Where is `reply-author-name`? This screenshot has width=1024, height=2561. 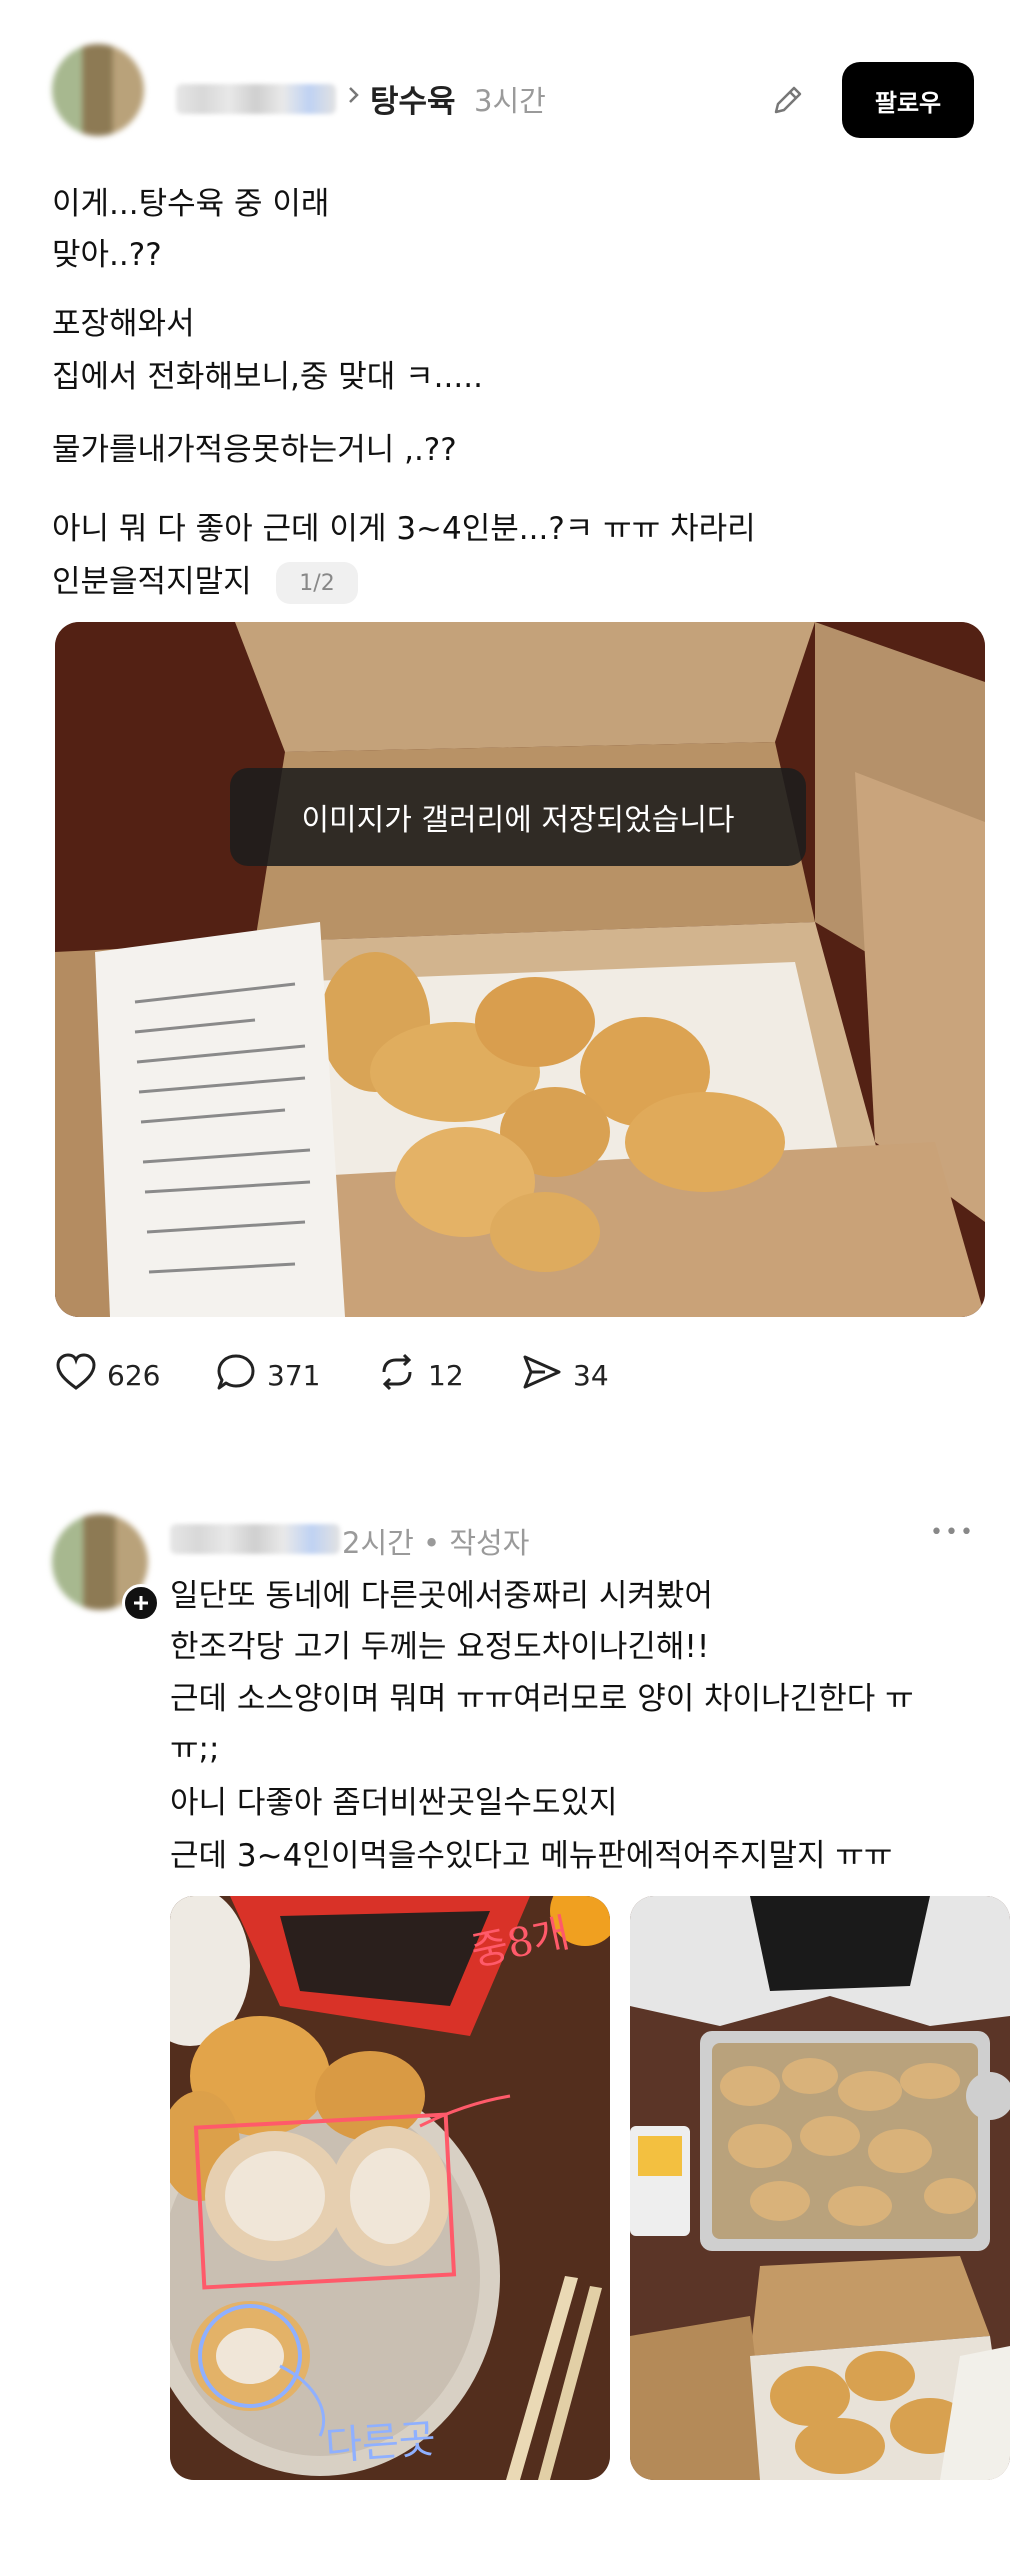 reply-author-name is located at coordinates (255, 1539).